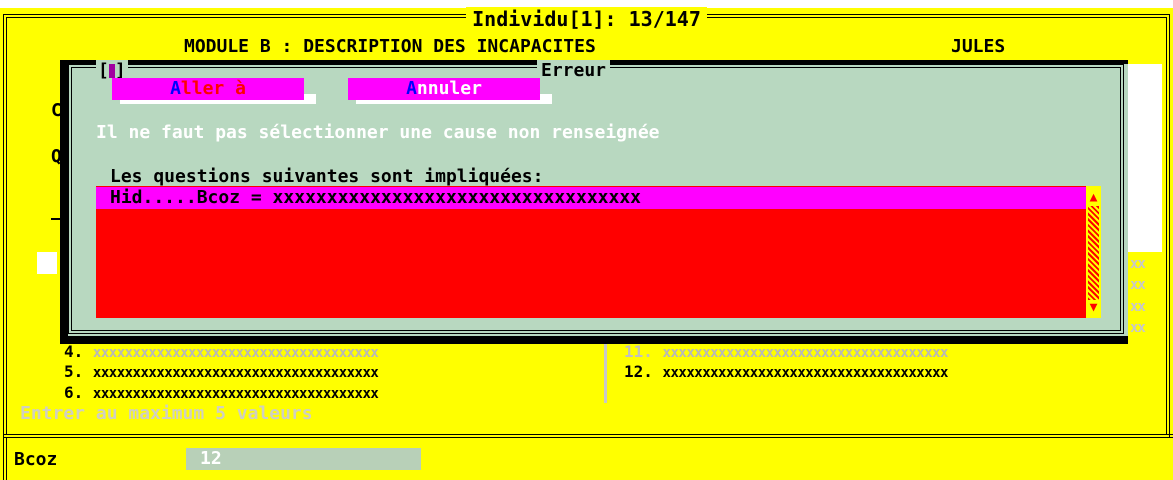 Image resolution: width=1173 pixels, height=480 pixels. What do you see at coordinates (390, 46) in the screenshot?
I see `module-title: MODULE B : DESCRIPTION DES INCAPACITES` at bounding box center [390, 46].